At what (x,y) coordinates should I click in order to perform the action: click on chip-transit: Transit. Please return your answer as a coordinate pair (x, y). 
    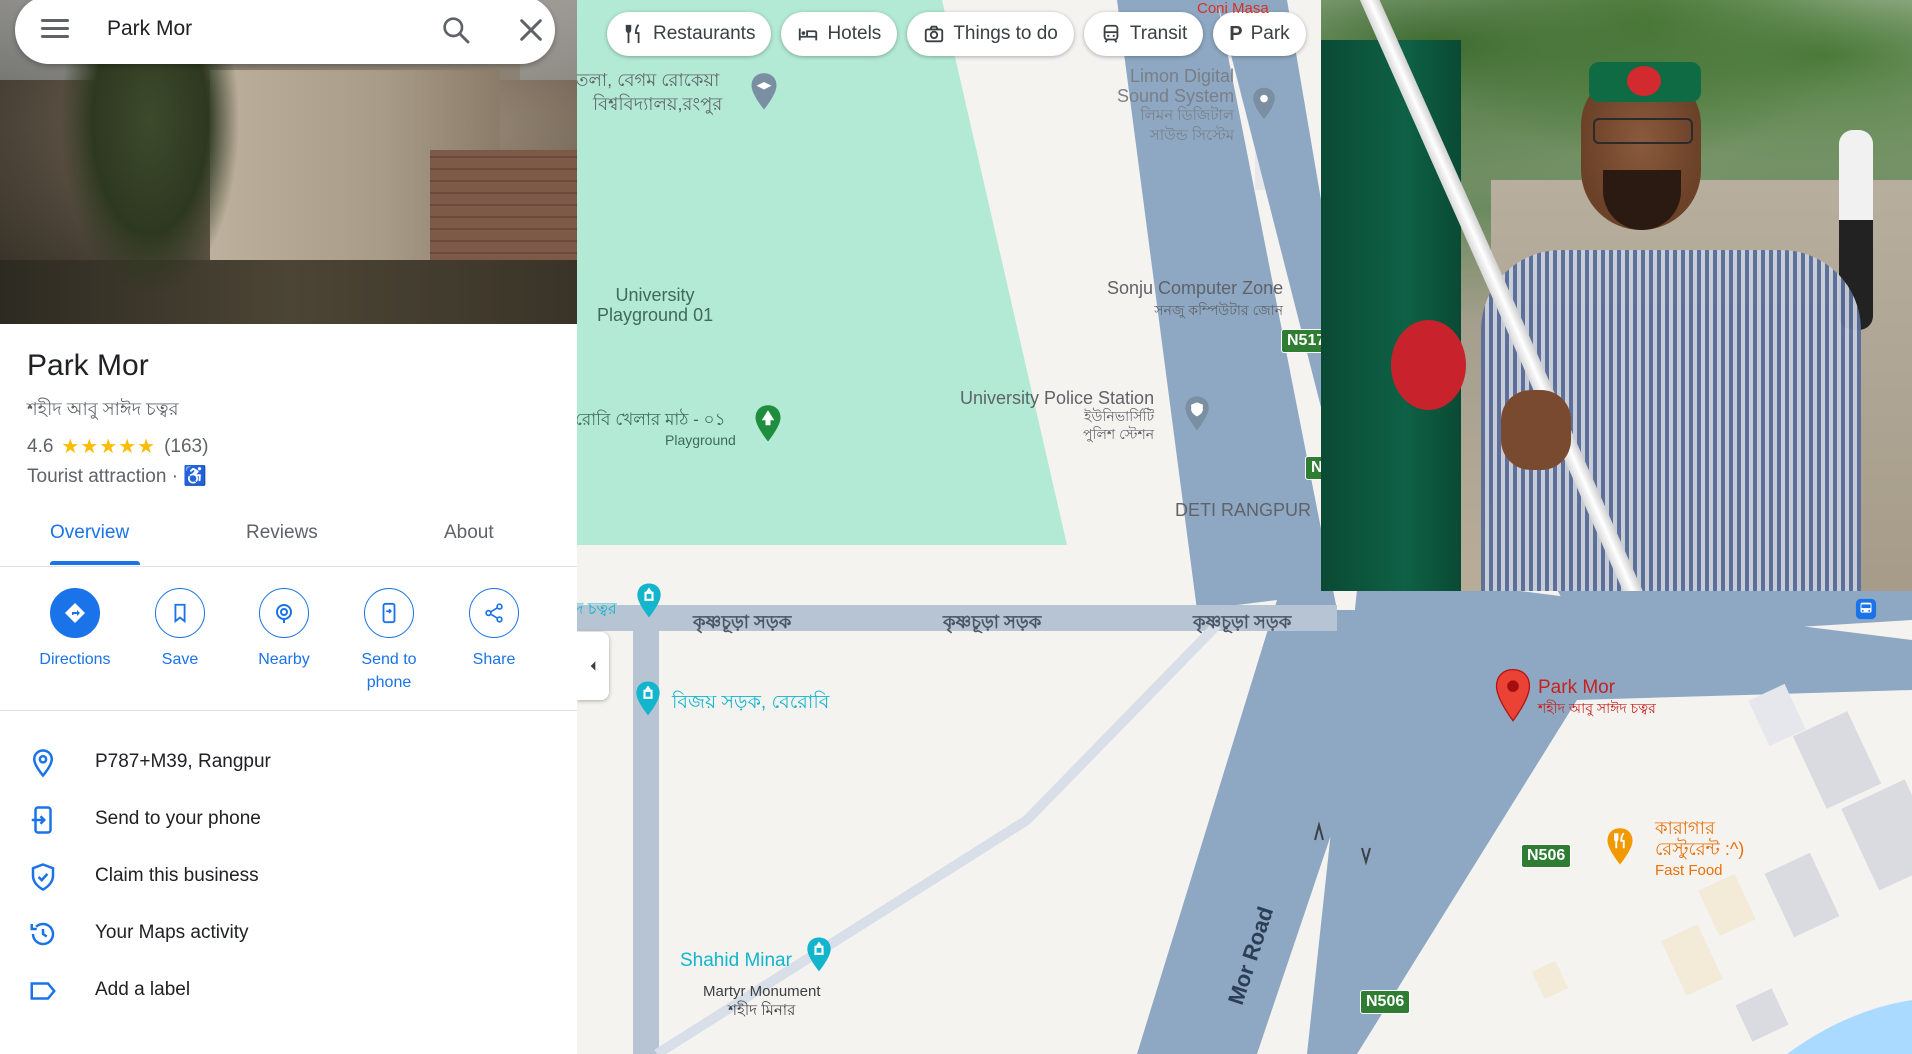
    Looking at the image, I should click on (1143, 34).